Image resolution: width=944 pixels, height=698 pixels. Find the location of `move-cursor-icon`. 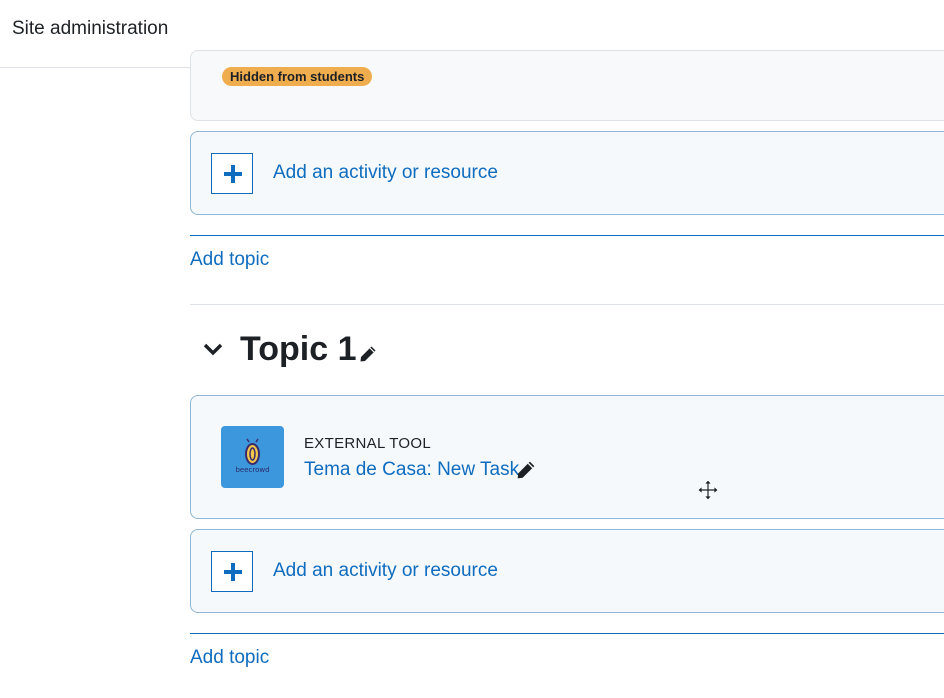

move-cursor-icon is located at coordinates (708, 490).